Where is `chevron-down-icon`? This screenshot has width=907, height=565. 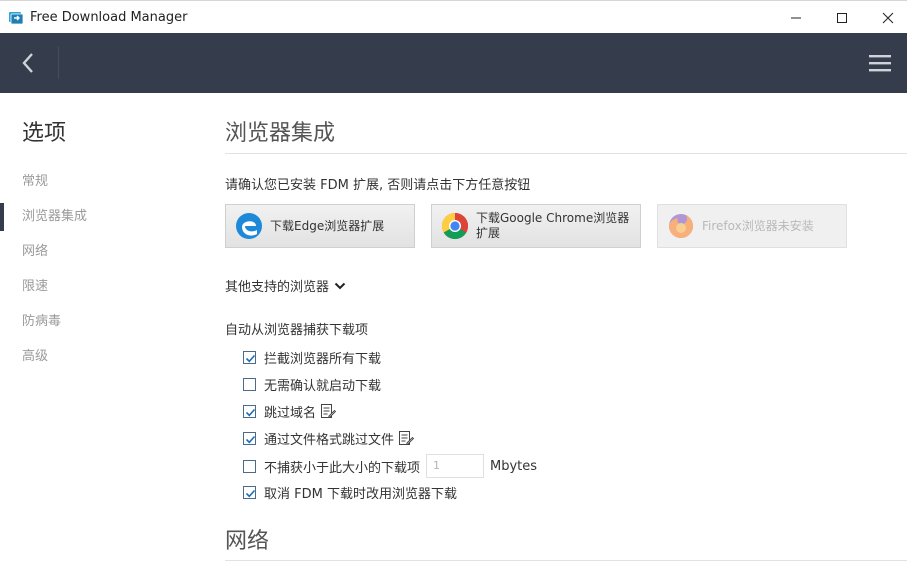
chevron-down-icon is located at coordinates (340, 285).